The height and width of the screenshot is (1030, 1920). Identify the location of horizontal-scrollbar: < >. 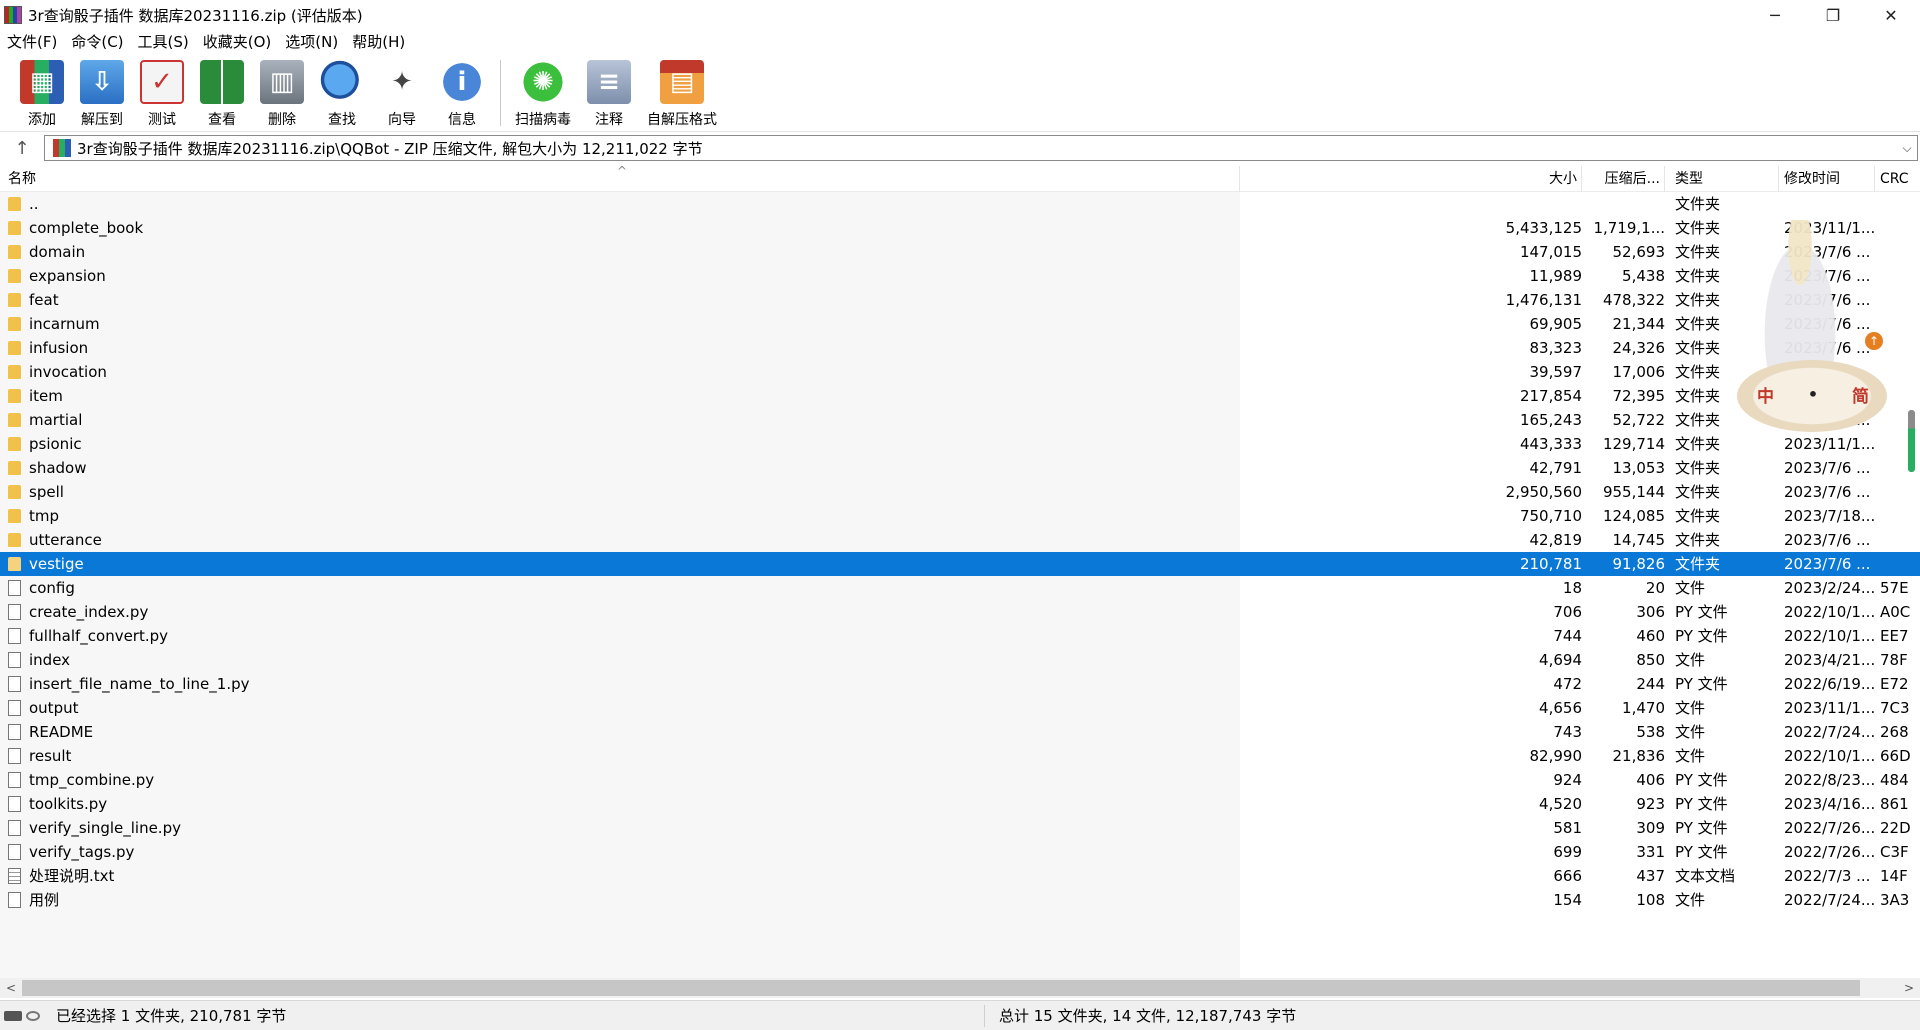
(960, 988).